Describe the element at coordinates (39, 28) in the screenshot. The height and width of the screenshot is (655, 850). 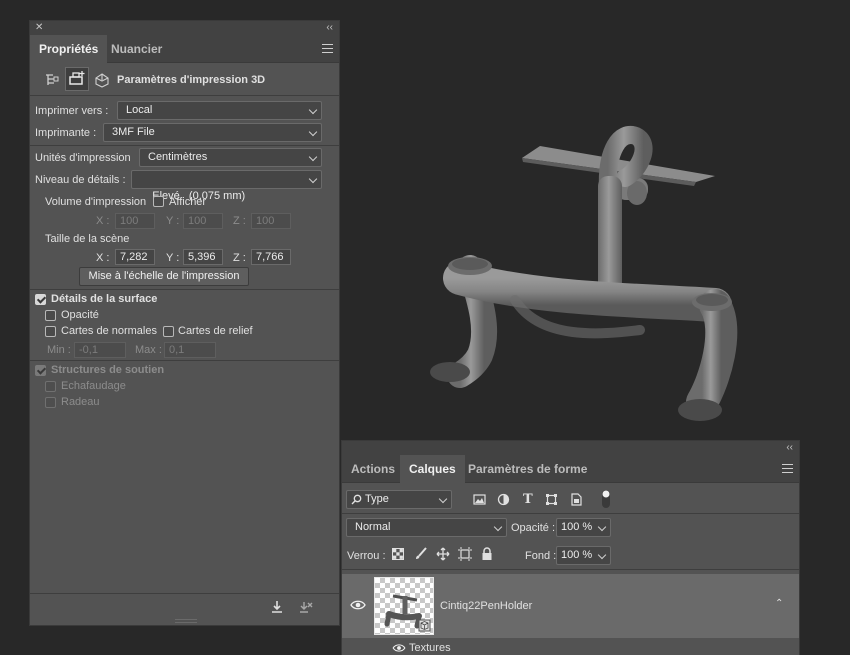
I see `close-icon: ✕` at that location.